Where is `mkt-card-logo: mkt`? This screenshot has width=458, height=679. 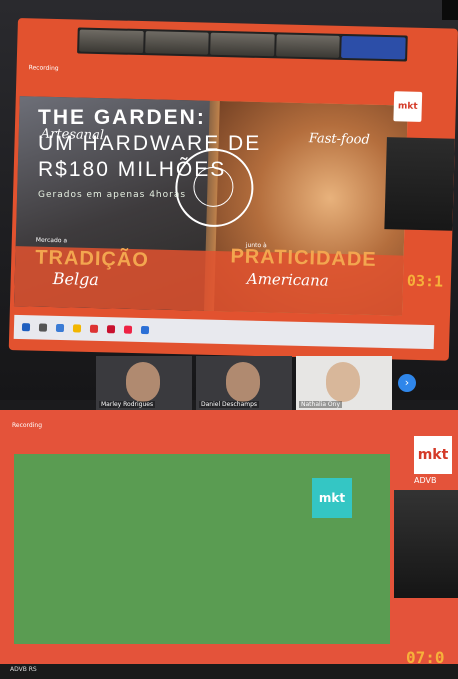
mkt-card-logo: mkt is located at coordinates (332, 498).